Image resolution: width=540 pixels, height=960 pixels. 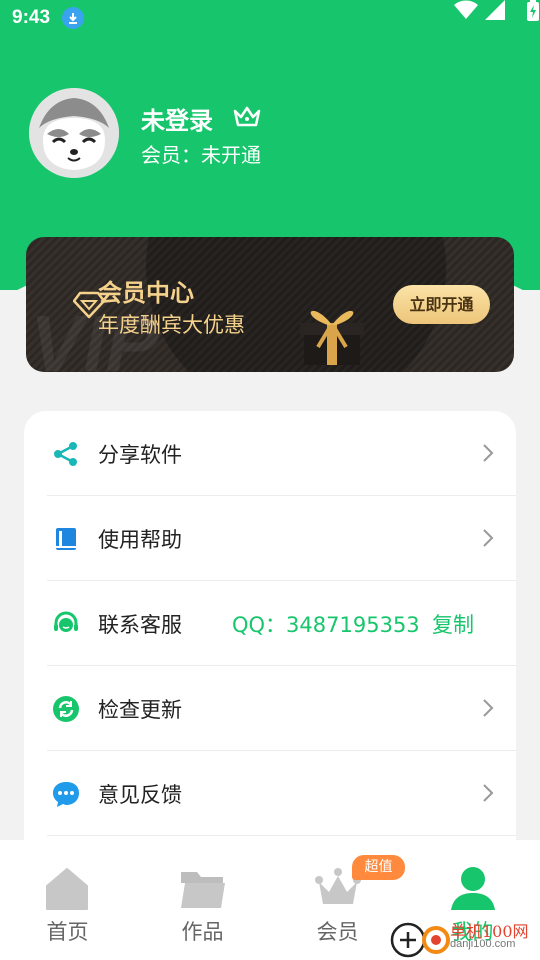 I want to click on tab-home: 首页, so click(x=67, y=900).